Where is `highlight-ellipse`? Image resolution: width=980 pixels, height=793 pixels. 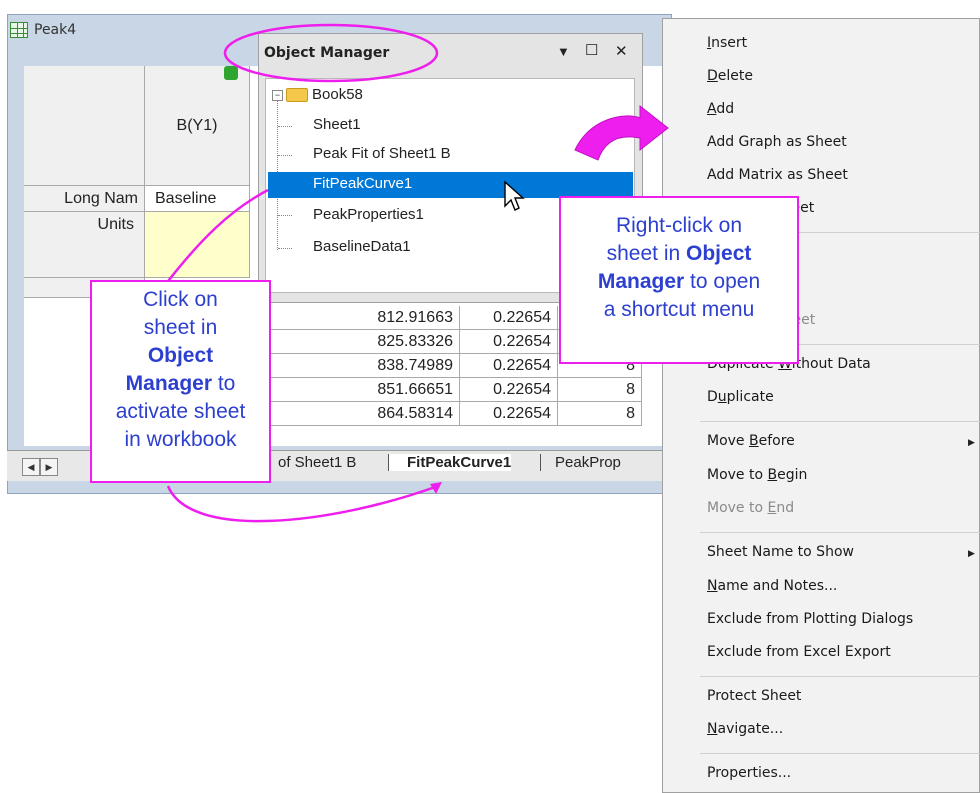
highlight-ellipse is located at coordinates (331, 53).